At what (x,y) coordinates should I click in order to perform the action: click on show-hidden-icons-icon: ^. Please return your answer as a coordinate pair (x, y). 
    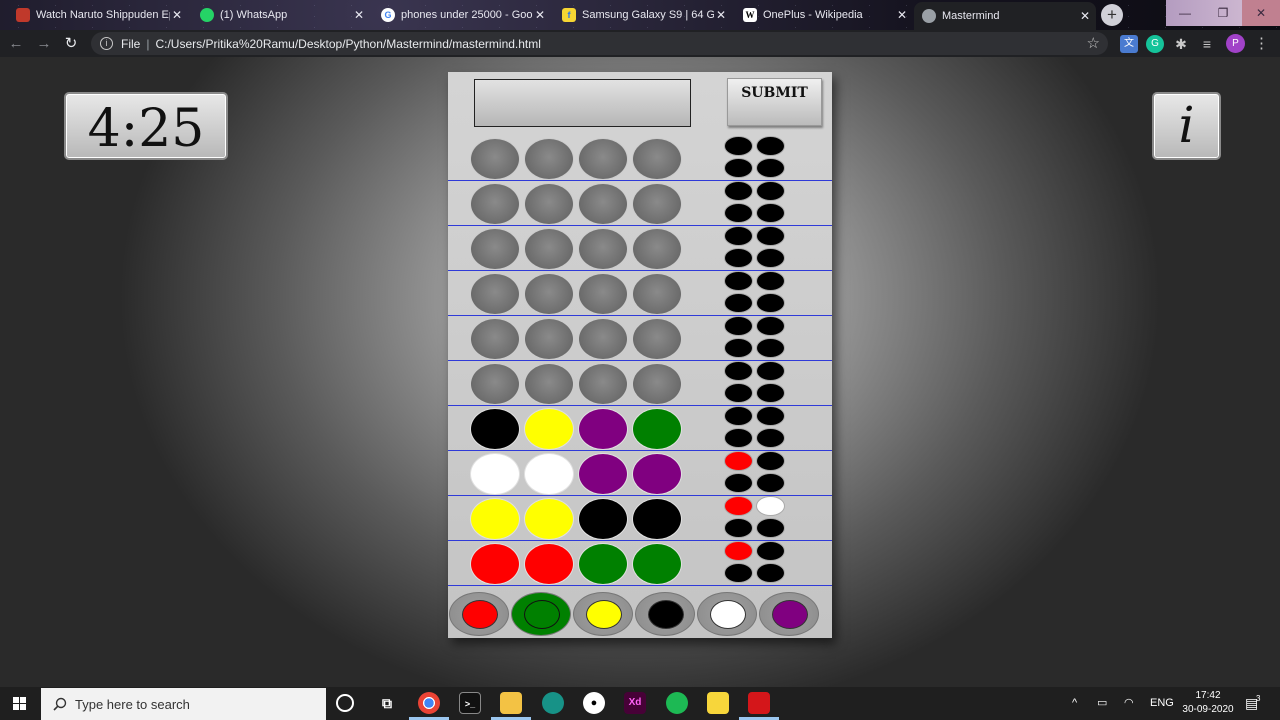
    Looking at the image, I should click on (1074, 703).